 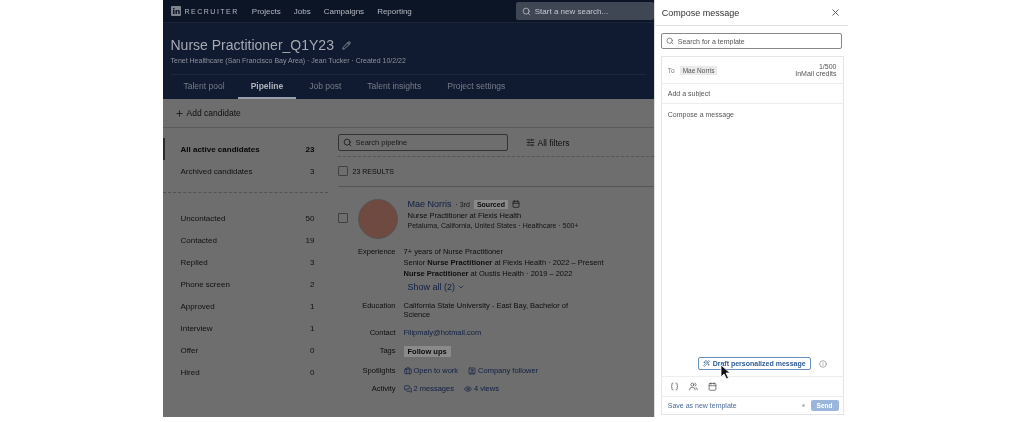 What do you see at coordinates (822, 363) in the screenshot?
I see `info-icon` at bounding box center [822, 363].